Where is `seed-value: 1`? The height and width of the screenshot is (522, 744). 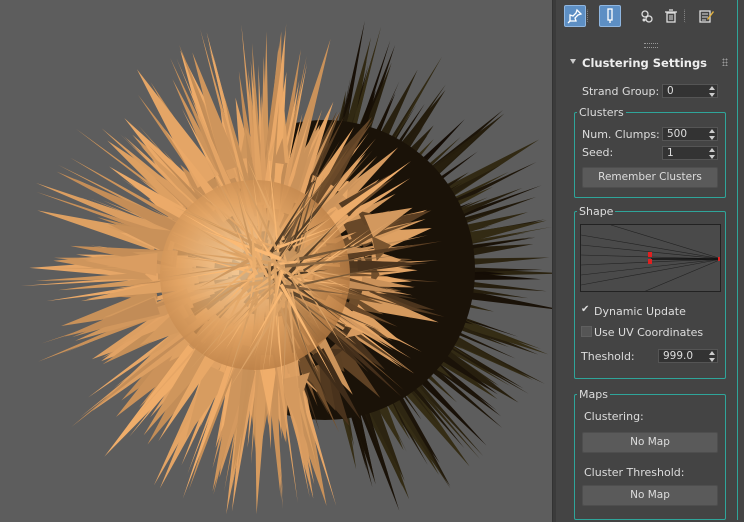 seed-value: 1 is located at coordinates (670, 153).